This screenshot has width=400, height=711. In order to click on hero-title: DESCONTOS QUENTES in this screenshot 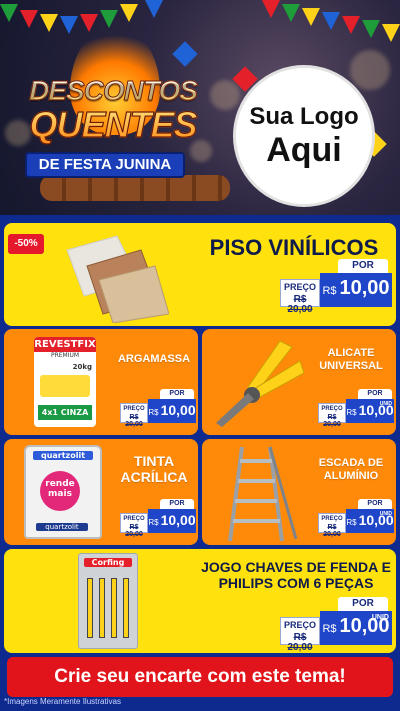, I will do `click(113, 109)`.